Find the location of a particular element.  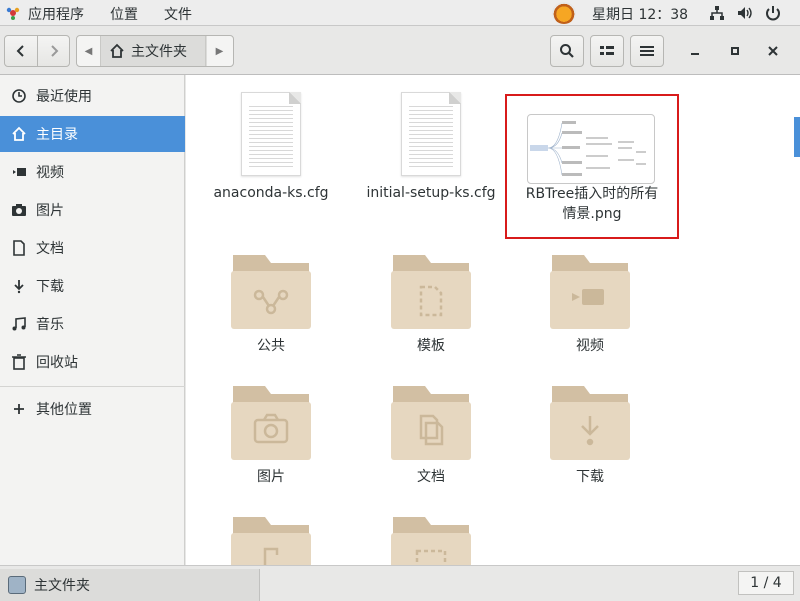

file-menu: 文件 is located at coordinates (178, 14).